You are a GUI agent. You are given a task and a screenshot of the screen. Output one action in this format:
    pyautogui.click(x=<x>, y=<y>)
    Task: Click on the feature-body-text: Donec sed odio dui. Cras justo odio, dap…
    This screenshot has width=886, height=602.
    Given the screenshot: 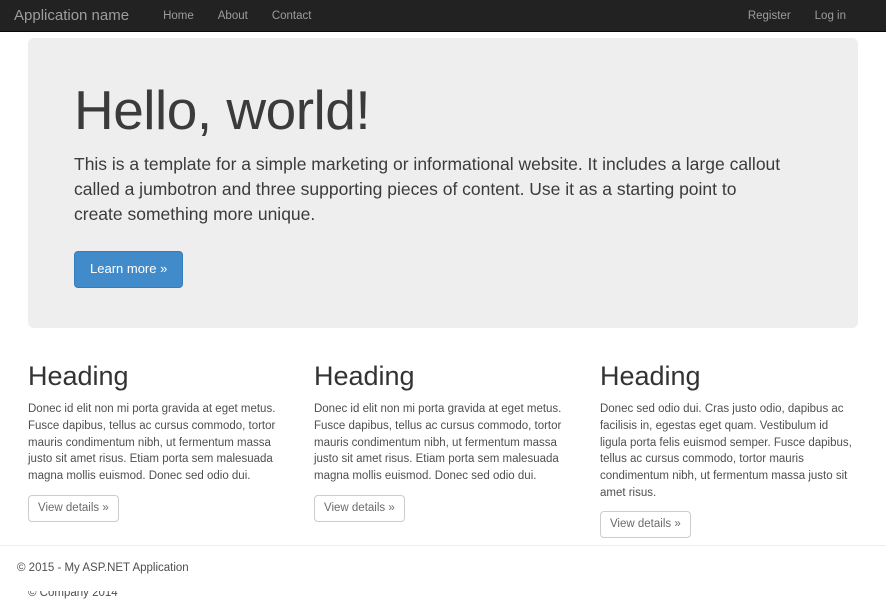 What is the action you would take?
    pyautogui.click(x=725, y=451)
    